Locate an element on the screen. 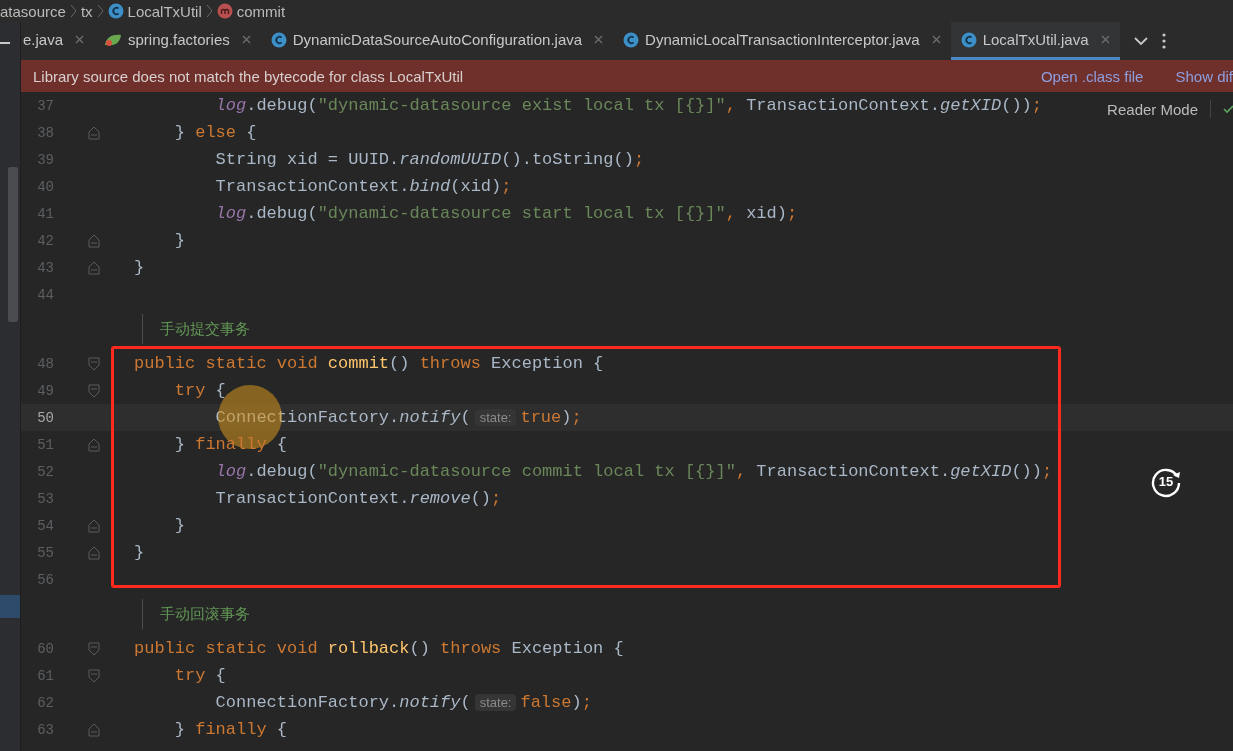  breadcrumb-item: commit is located at coordinates (261, 11).